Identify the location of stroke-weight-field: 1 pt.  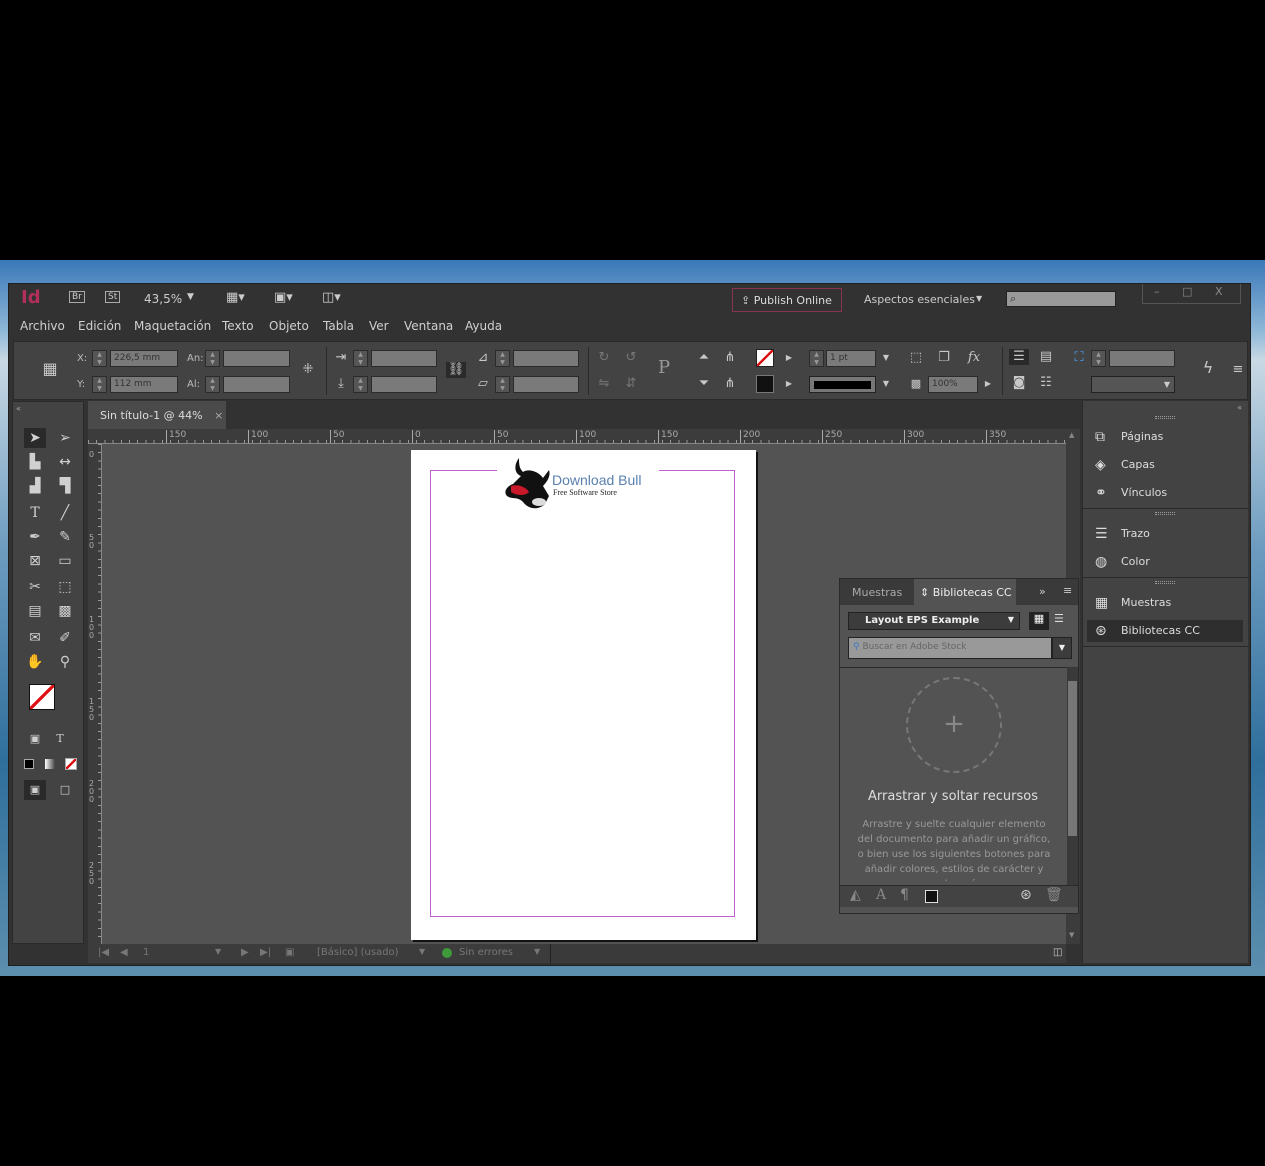
(851, 358).